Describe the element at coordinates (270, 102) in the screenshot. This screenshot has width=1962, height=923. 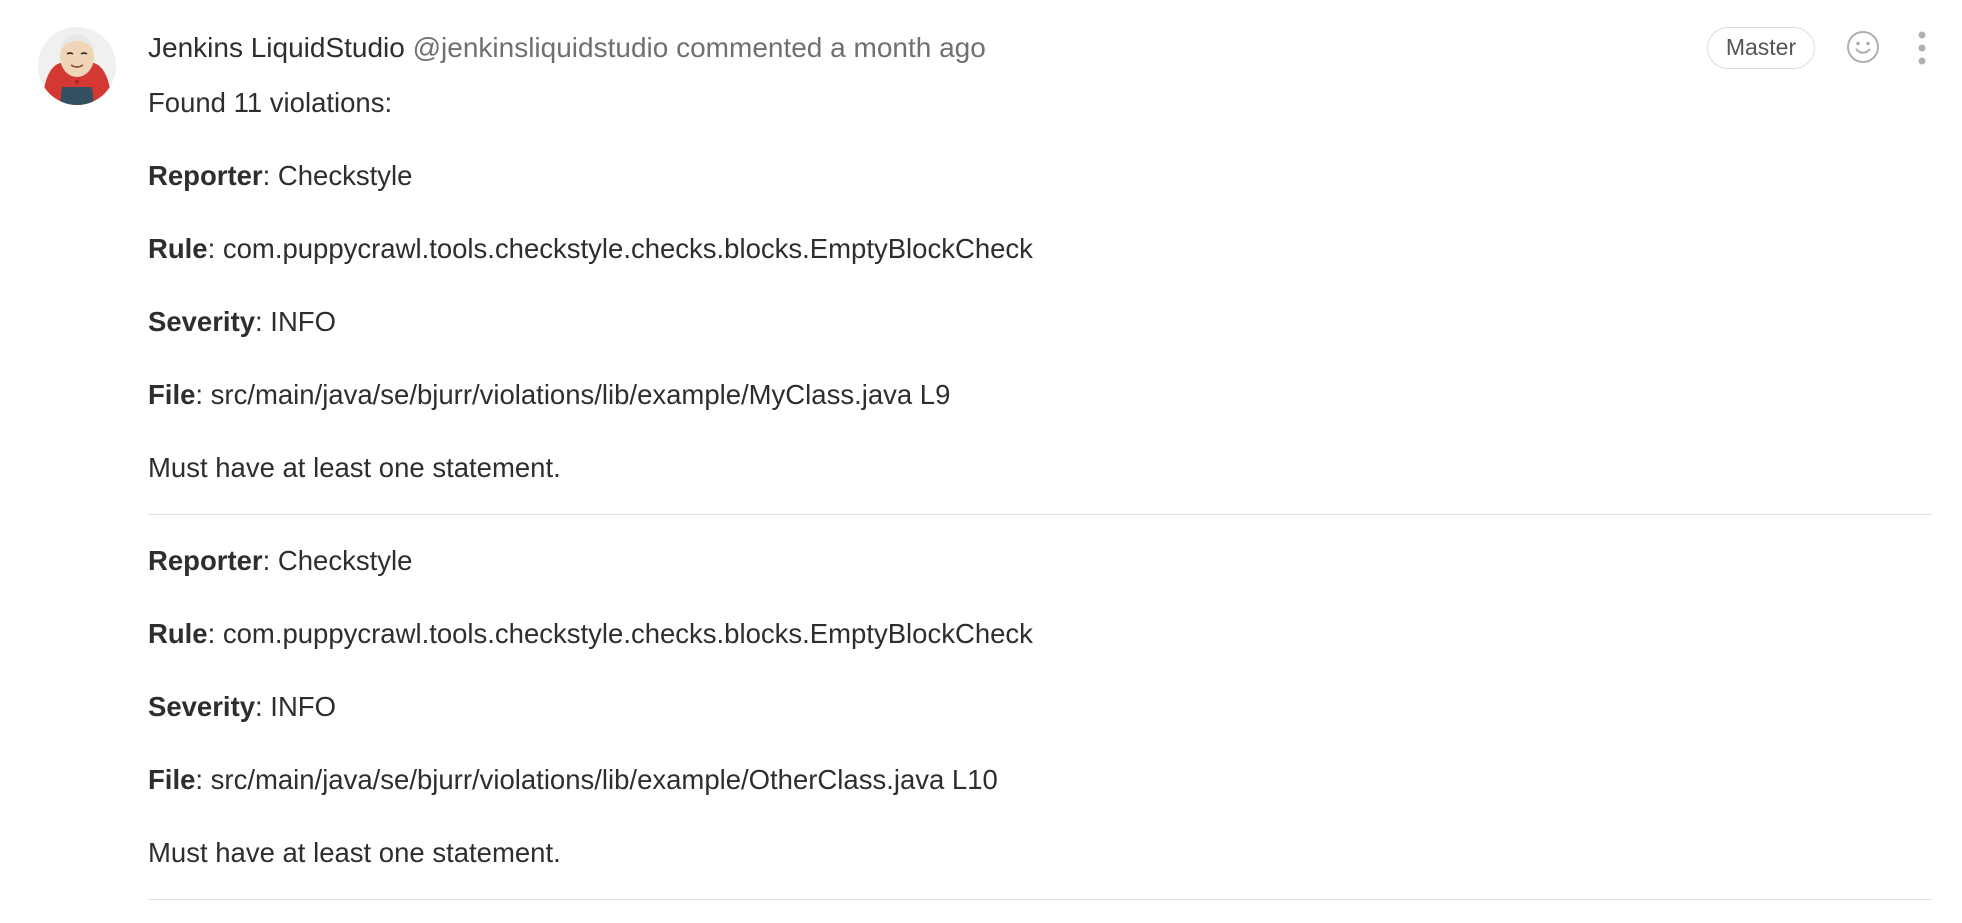
I see `violations-summary: Found 11 violations:` at that location.